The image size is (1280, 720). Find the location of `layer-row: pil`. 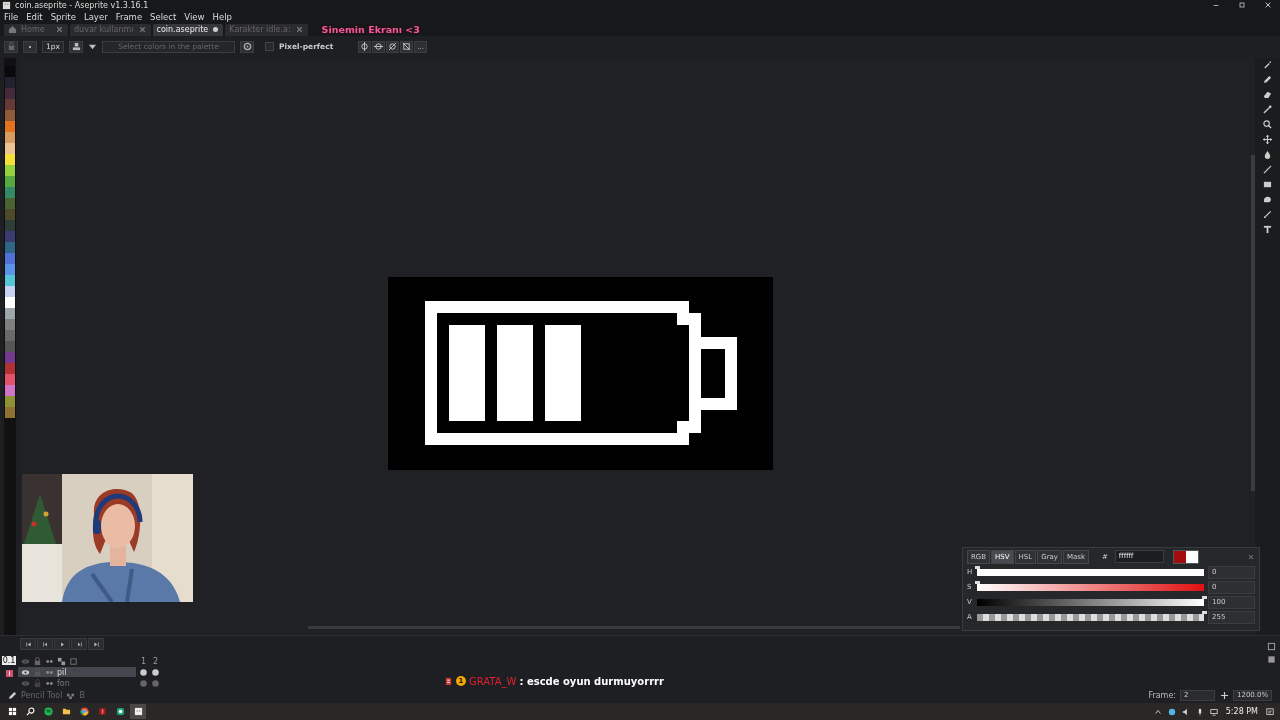

layer-row: pil is located at coordinates (77, 672).